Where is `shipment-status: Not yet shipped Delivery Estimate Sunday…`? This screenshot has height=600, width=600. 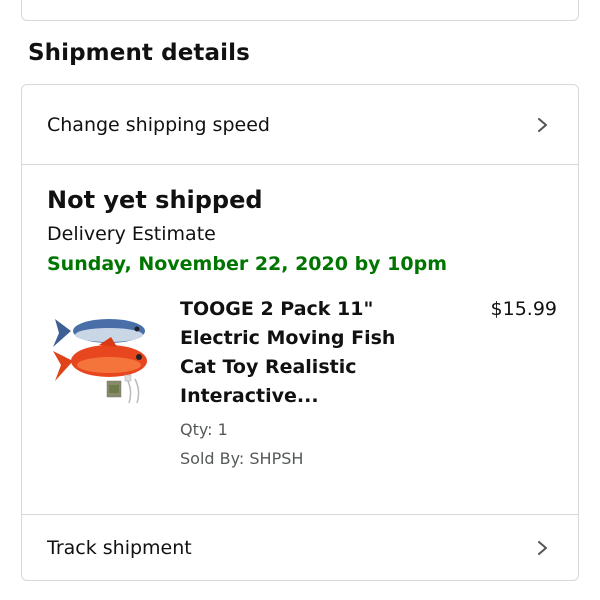 shipment-status: Not yet shipped Delivery Estimate Sunday… is located at coordinates (302, 231).